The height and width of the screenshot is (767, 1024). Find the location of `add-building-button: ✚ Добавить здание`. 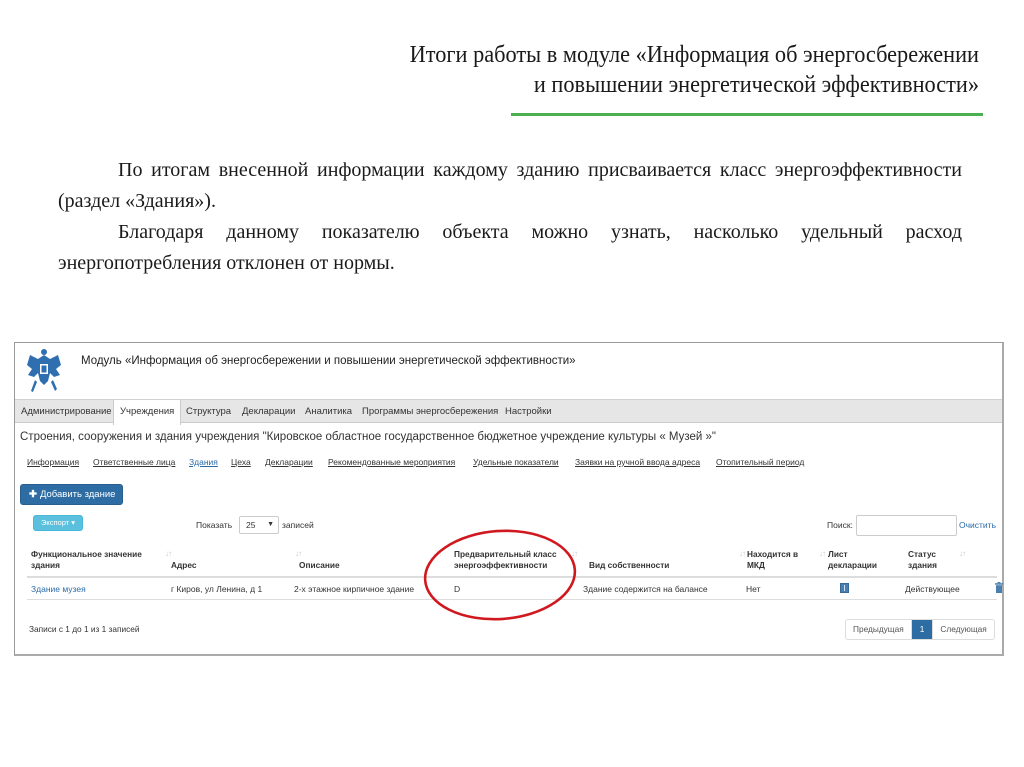

add-building-button: ✚ Добавить здание is located at coordinates (71, 494).